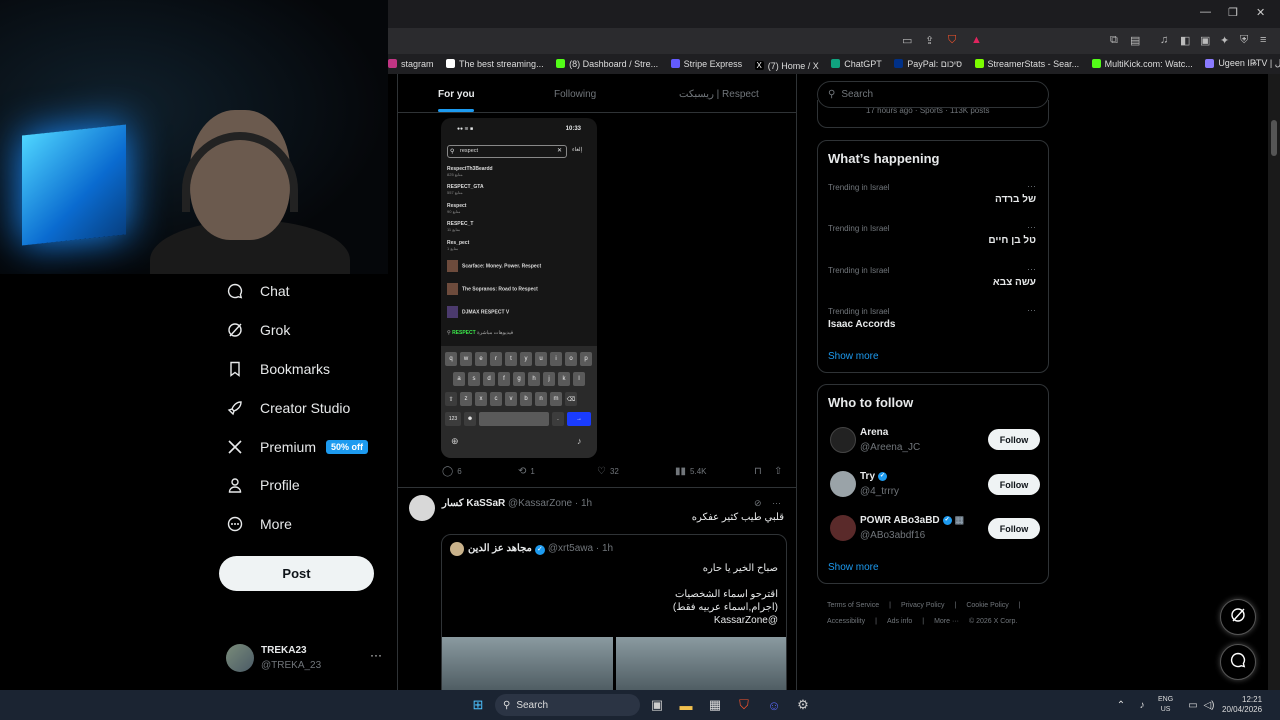  I want to click on trend-item: עשה צבא, so click(1014, 282).